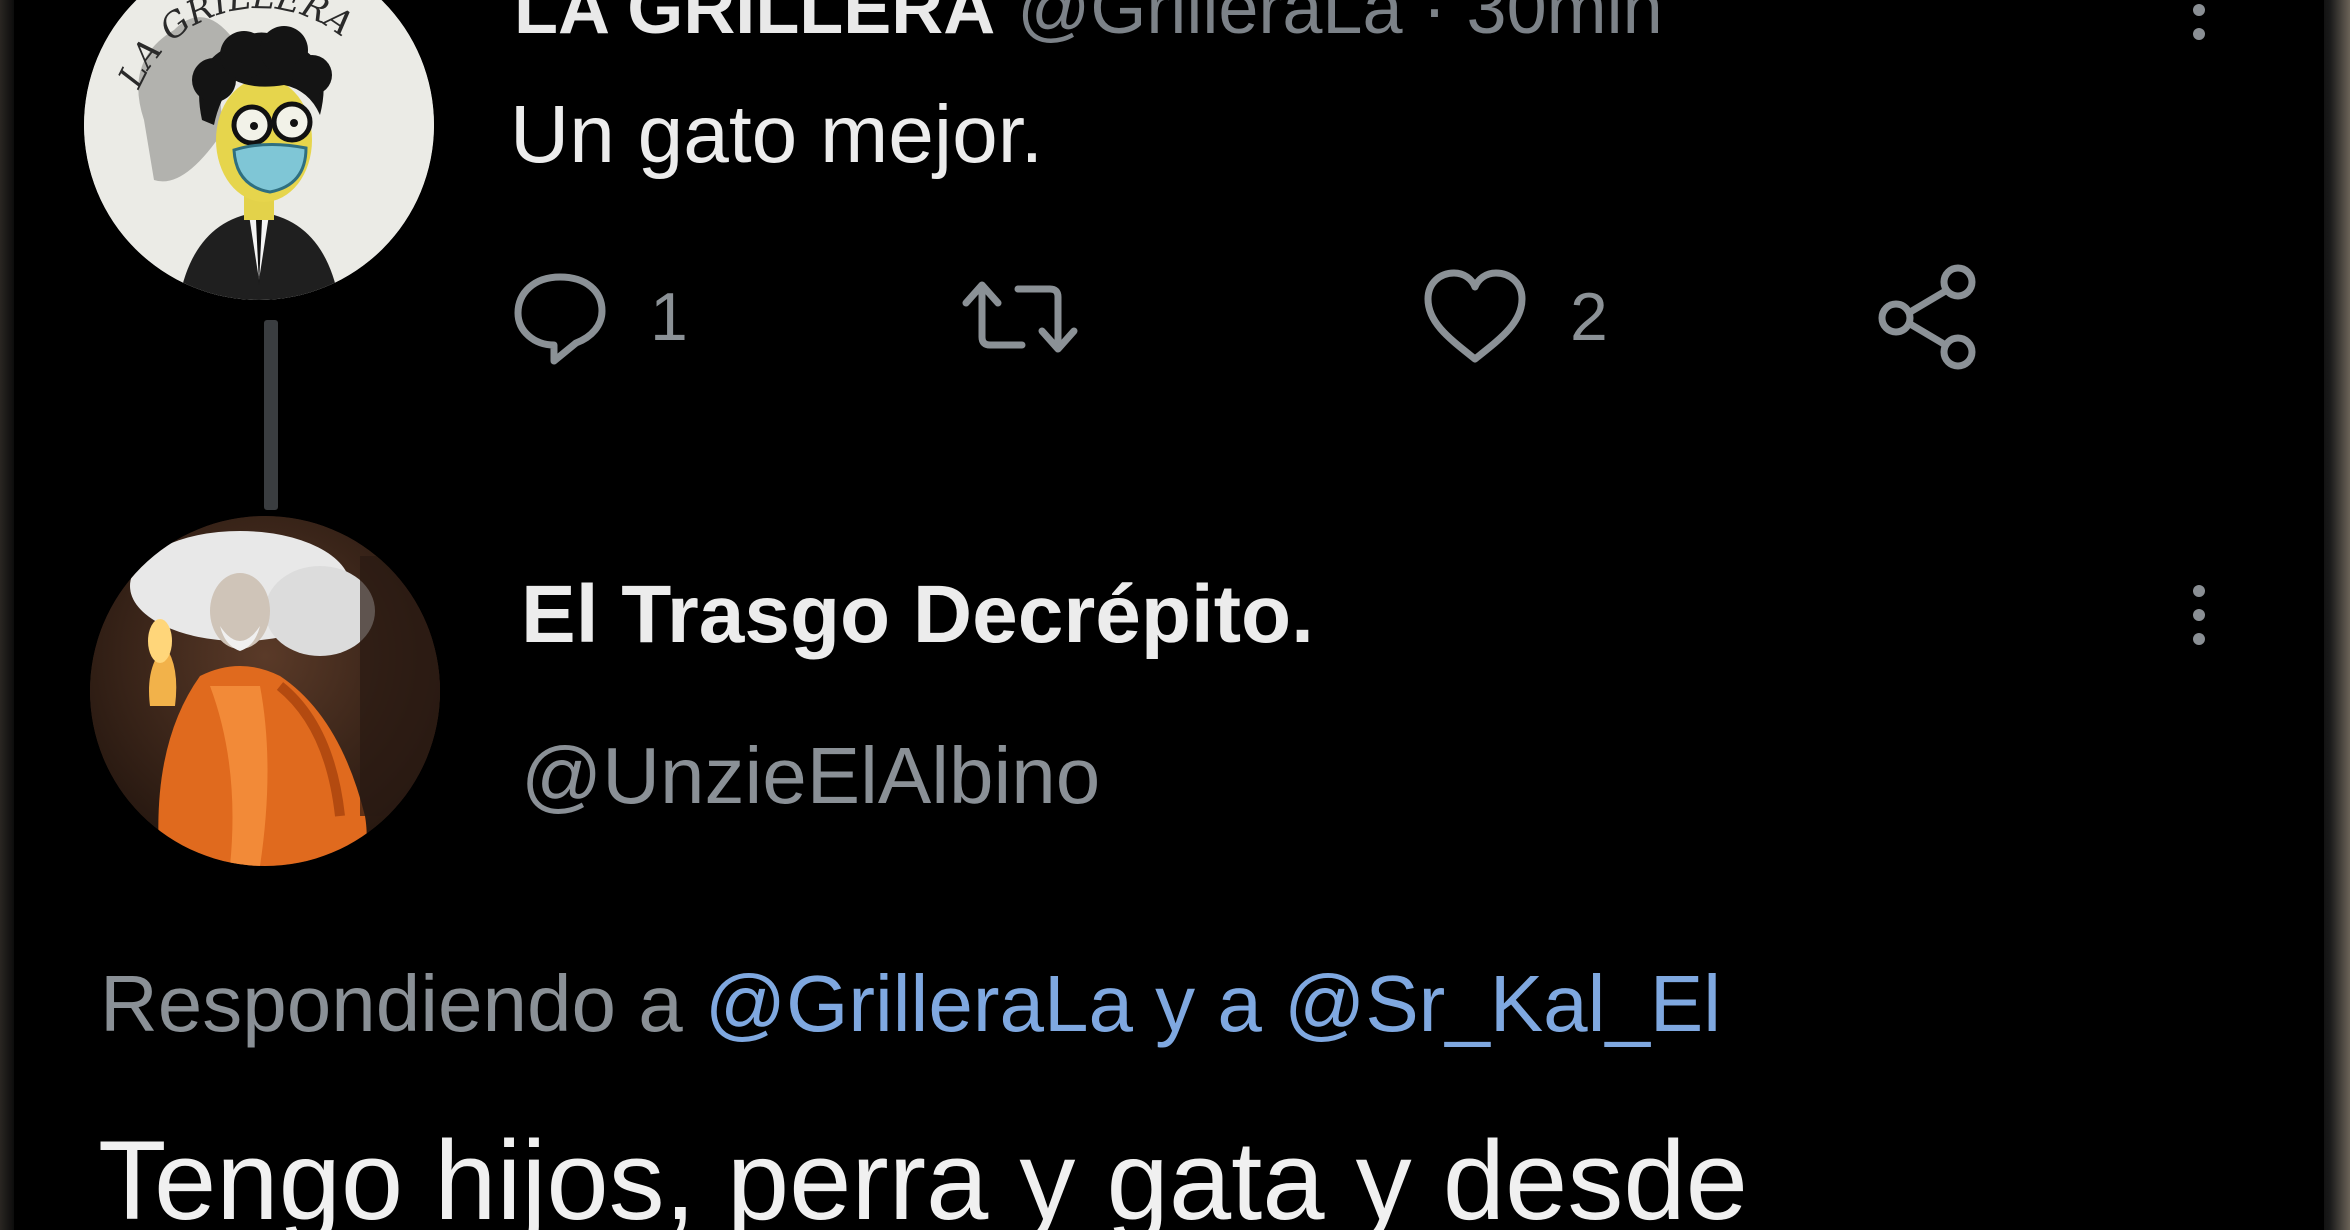 The height and width of the screenshot is (1230, 2350). I want to click on share-button, so click(1929, 317).